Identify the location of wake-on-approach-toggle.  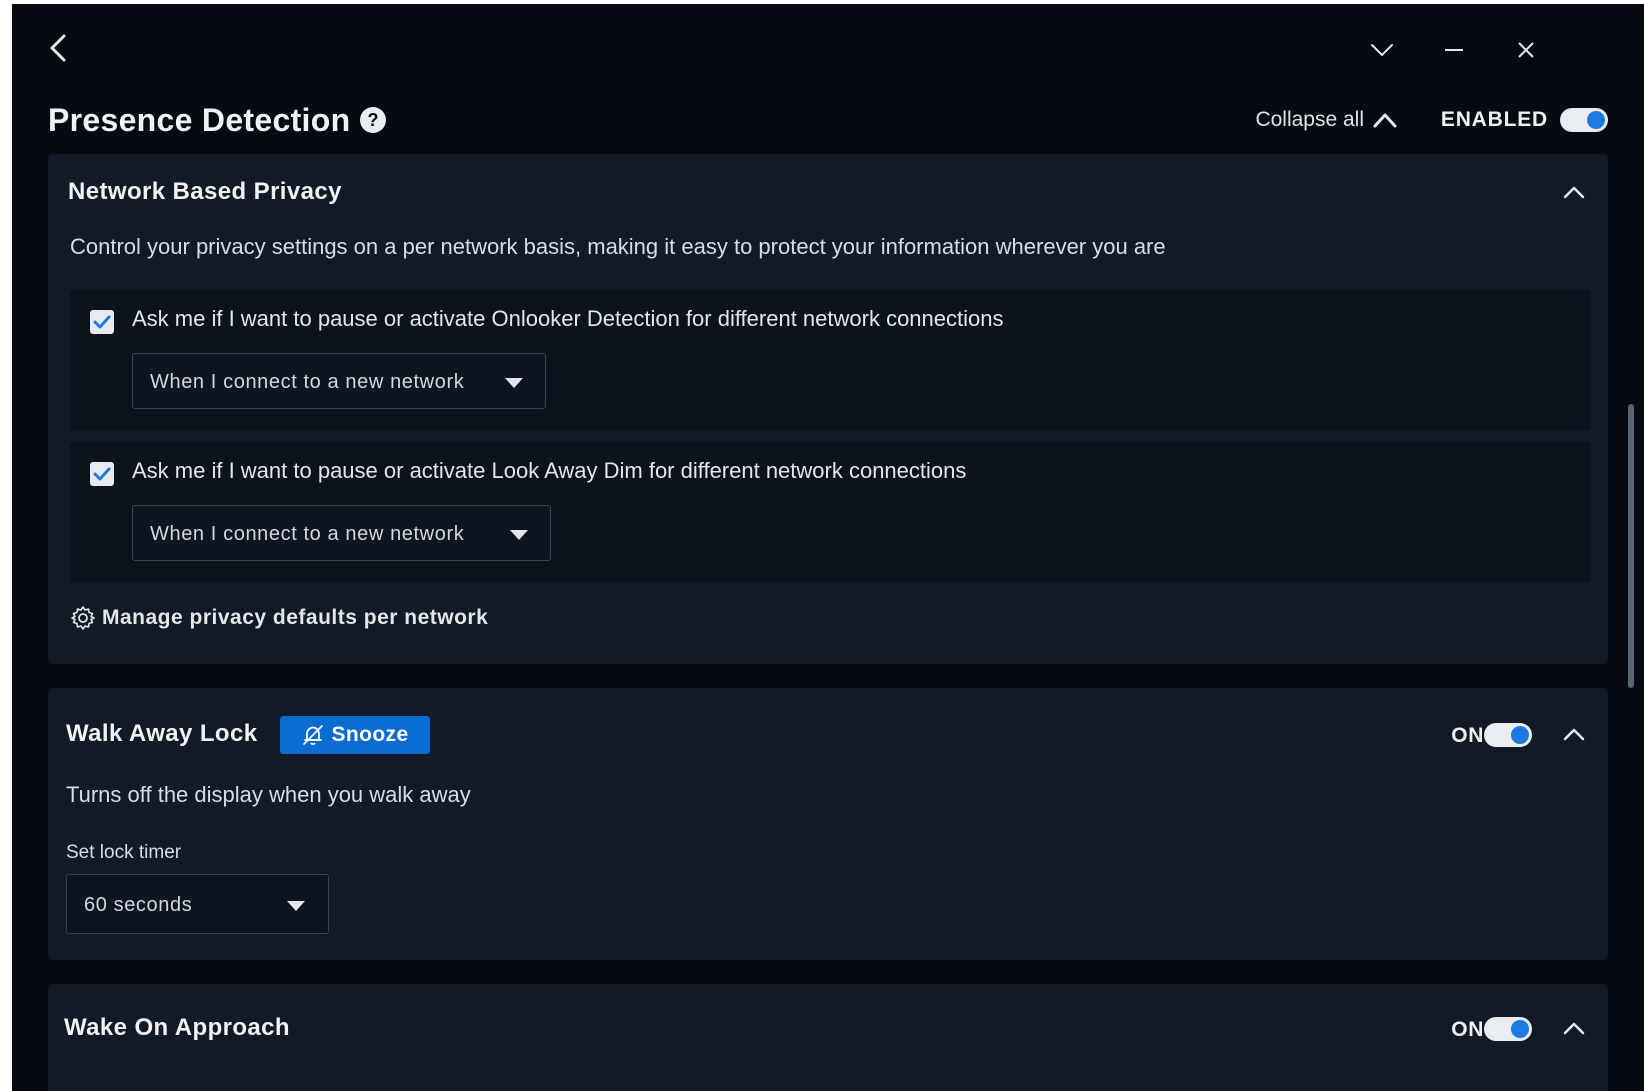
(1508, 1029).